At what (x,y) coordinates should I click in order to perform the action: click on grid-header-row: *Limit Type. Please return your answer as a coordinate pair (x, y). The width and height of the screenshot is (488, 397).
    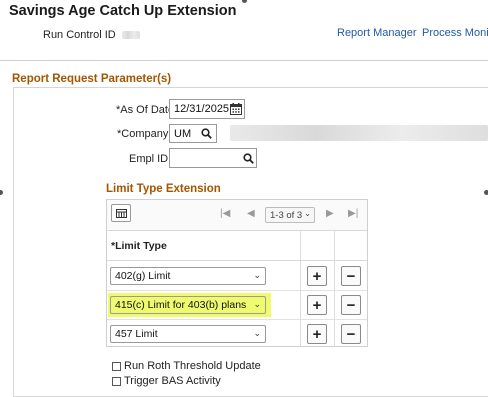
    Looking at the image, I should click on (237, 245).